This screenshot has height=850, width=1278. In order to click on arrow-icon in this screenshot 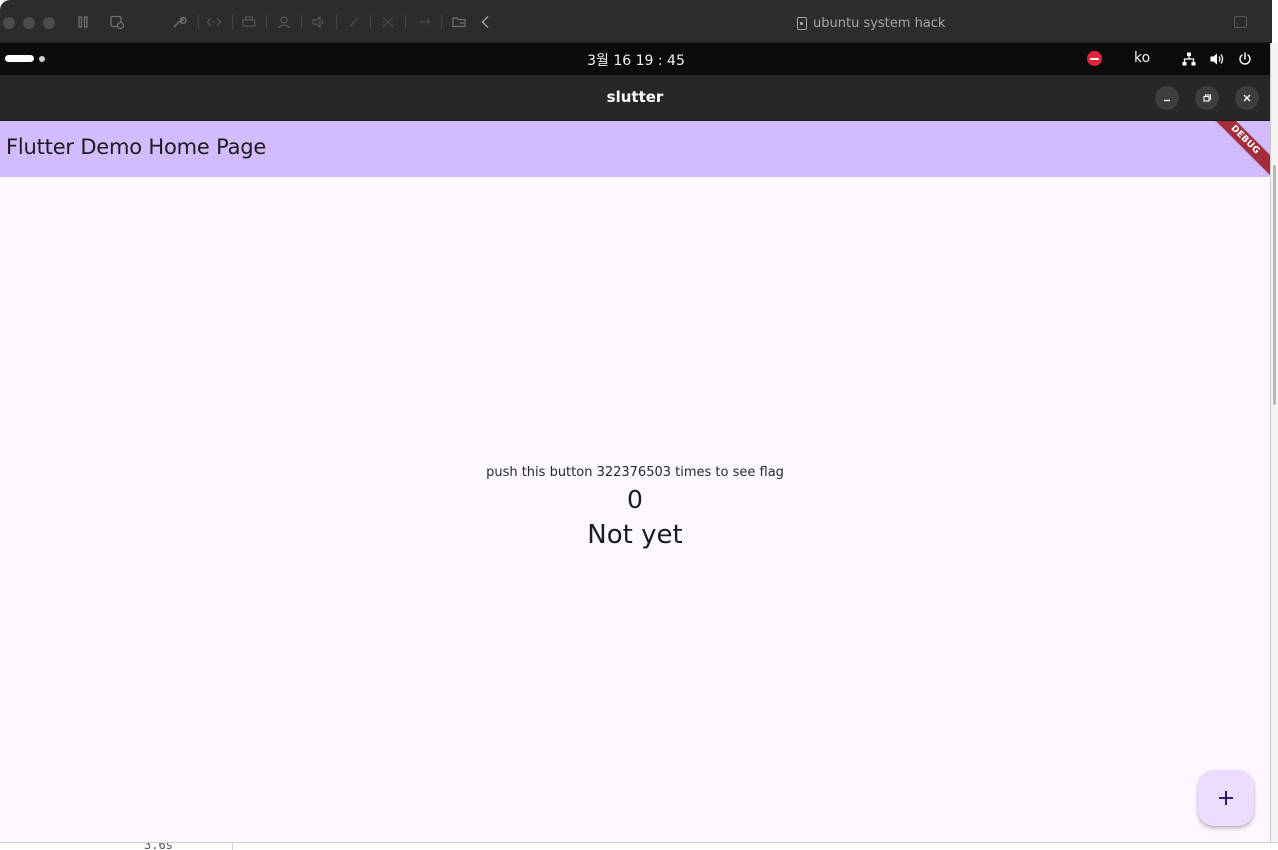, I will do `click(425, 22)`.